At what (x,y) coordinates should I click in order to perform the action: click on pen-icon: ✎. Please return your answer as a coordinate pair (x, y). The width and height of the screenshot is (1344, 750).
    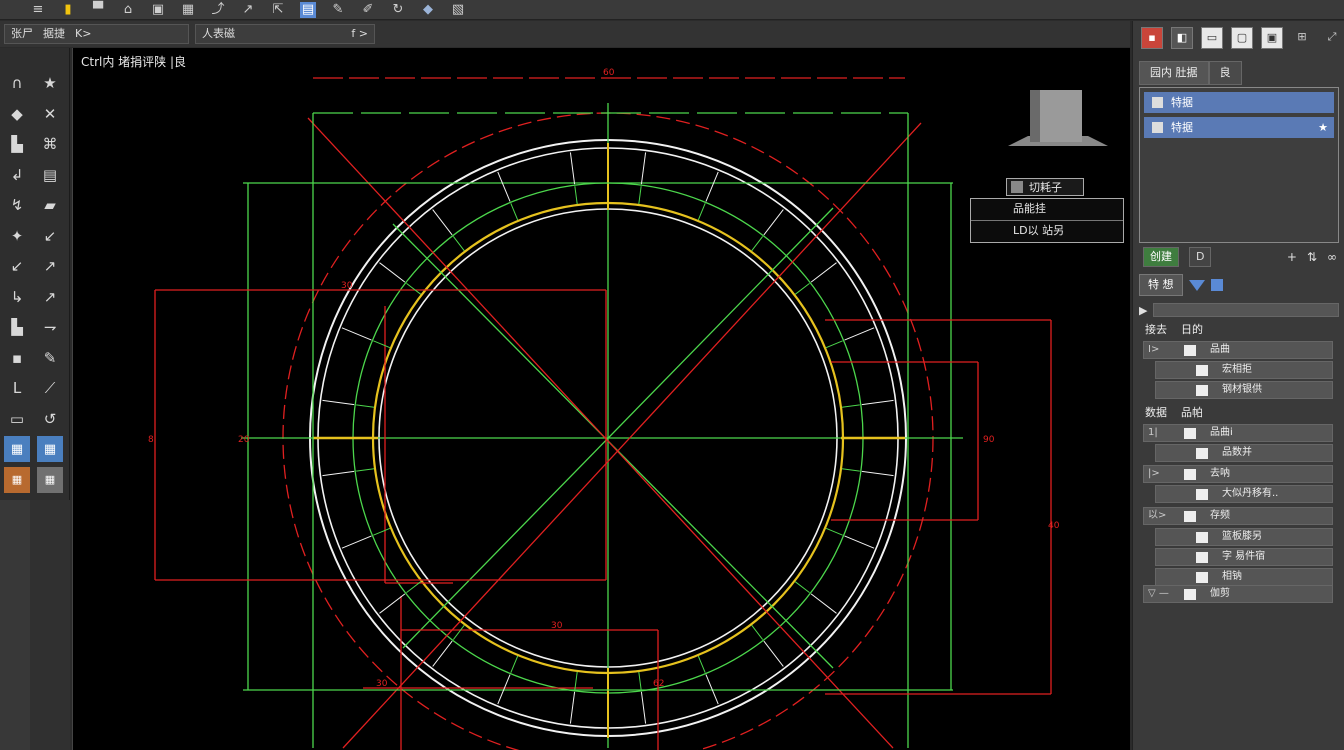
    Looking at the image, I should click on (338, 10).